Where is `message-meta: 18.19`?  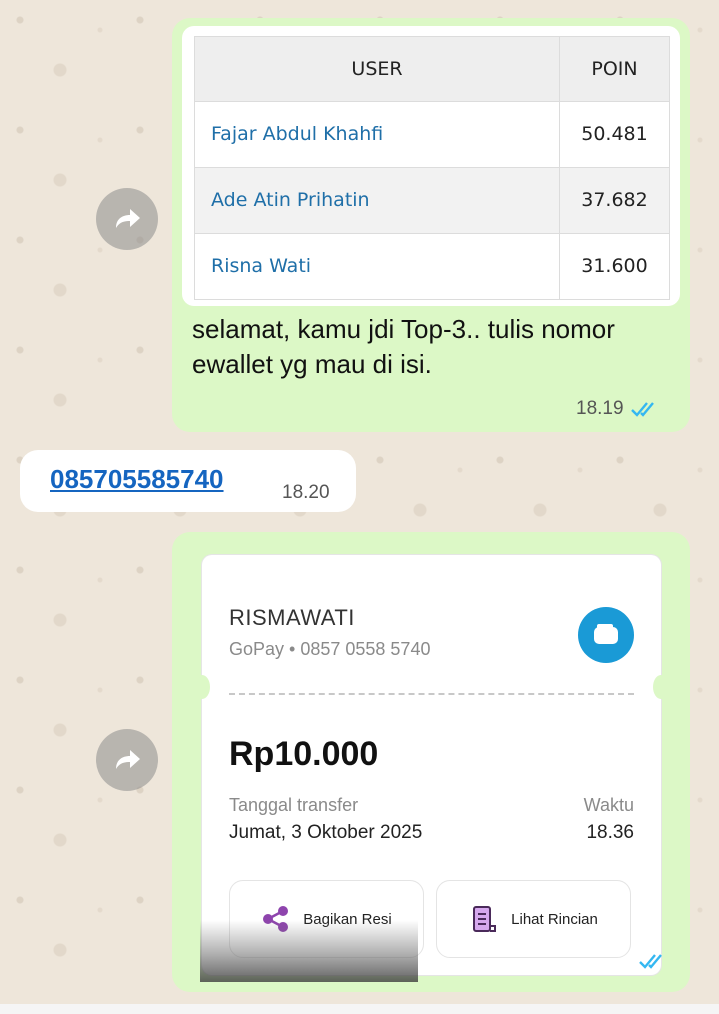 message-meta: 18.19 is located at coordinates (618, 409).